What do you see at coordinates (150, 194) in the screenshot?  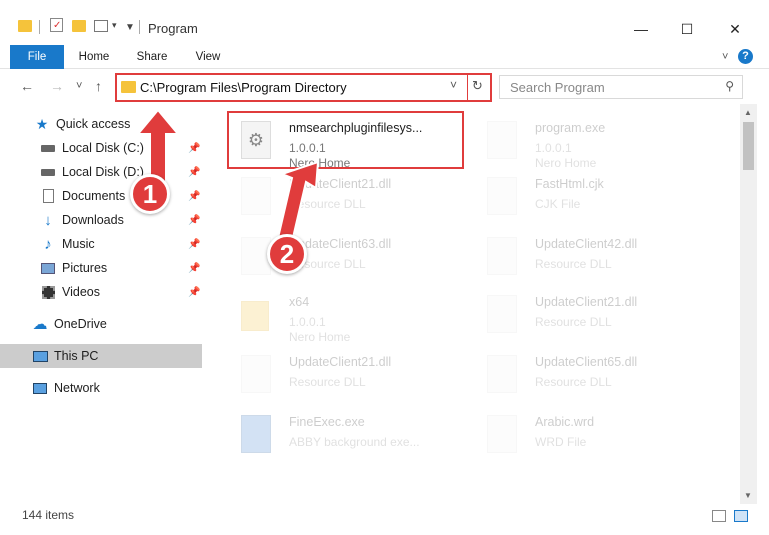 I see `step-badge-1: 1` at bounding box center [150, 194].